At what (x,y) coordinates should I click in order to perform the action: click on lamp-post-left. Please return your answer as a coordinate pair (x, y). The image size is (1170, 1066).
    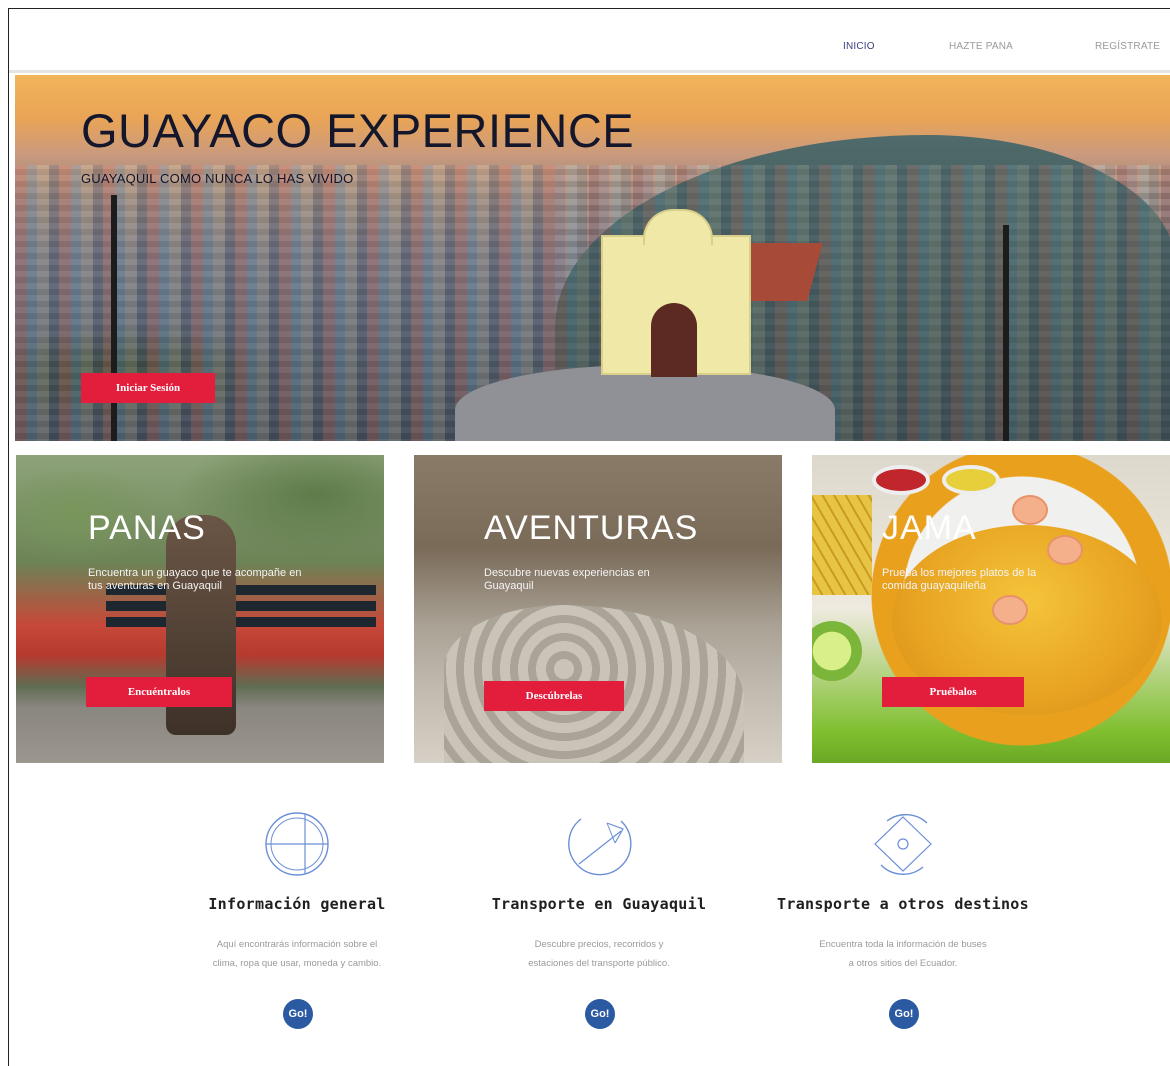
    Looking at the image, I should click on (114, 318).